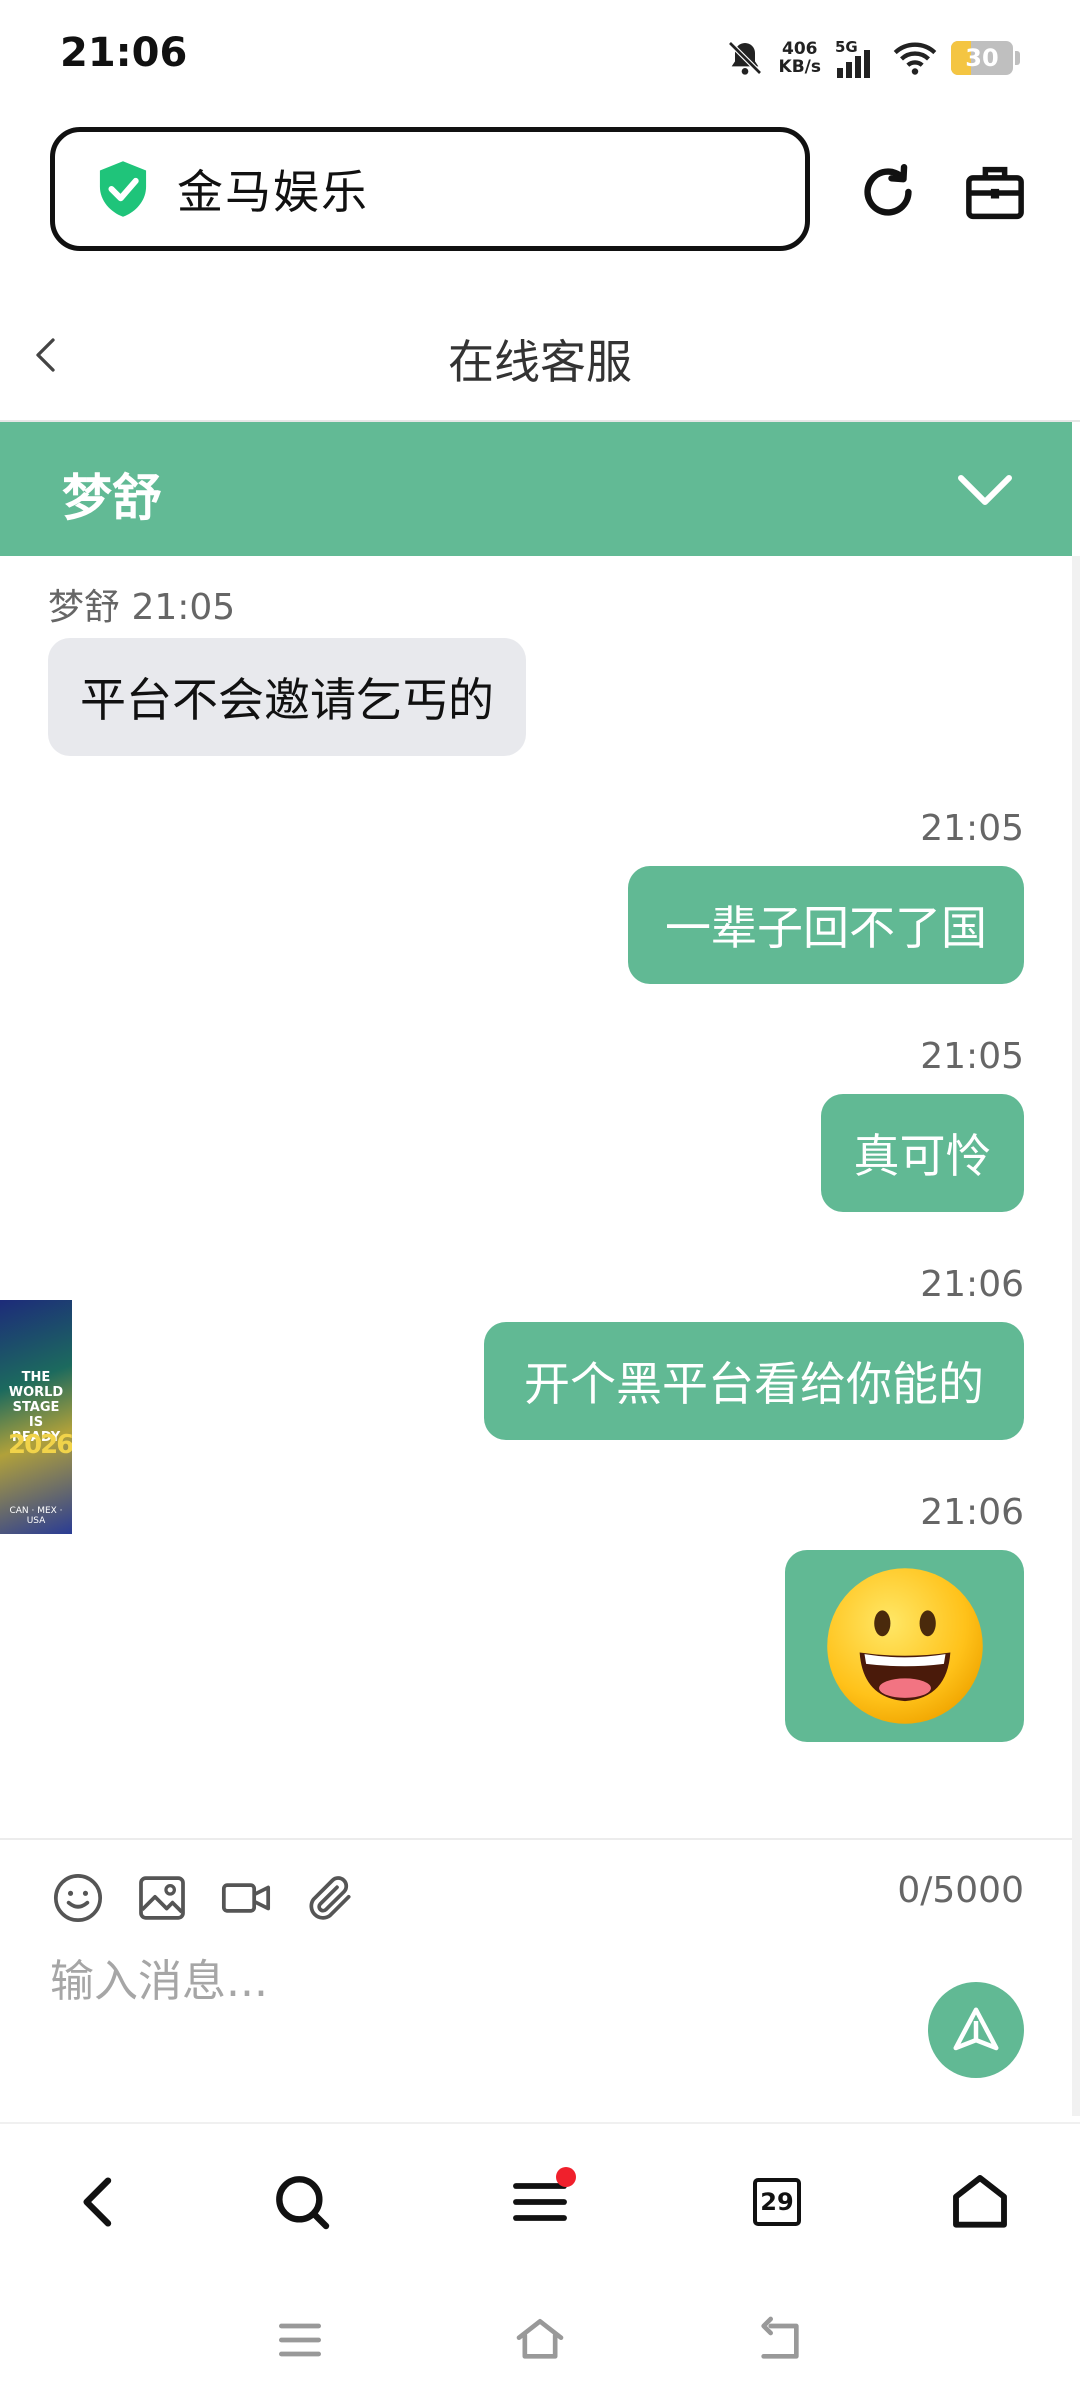 This screenshot has height=2400, width=1080. I want to click on message-text: 真可怜, so click(922, 1156).